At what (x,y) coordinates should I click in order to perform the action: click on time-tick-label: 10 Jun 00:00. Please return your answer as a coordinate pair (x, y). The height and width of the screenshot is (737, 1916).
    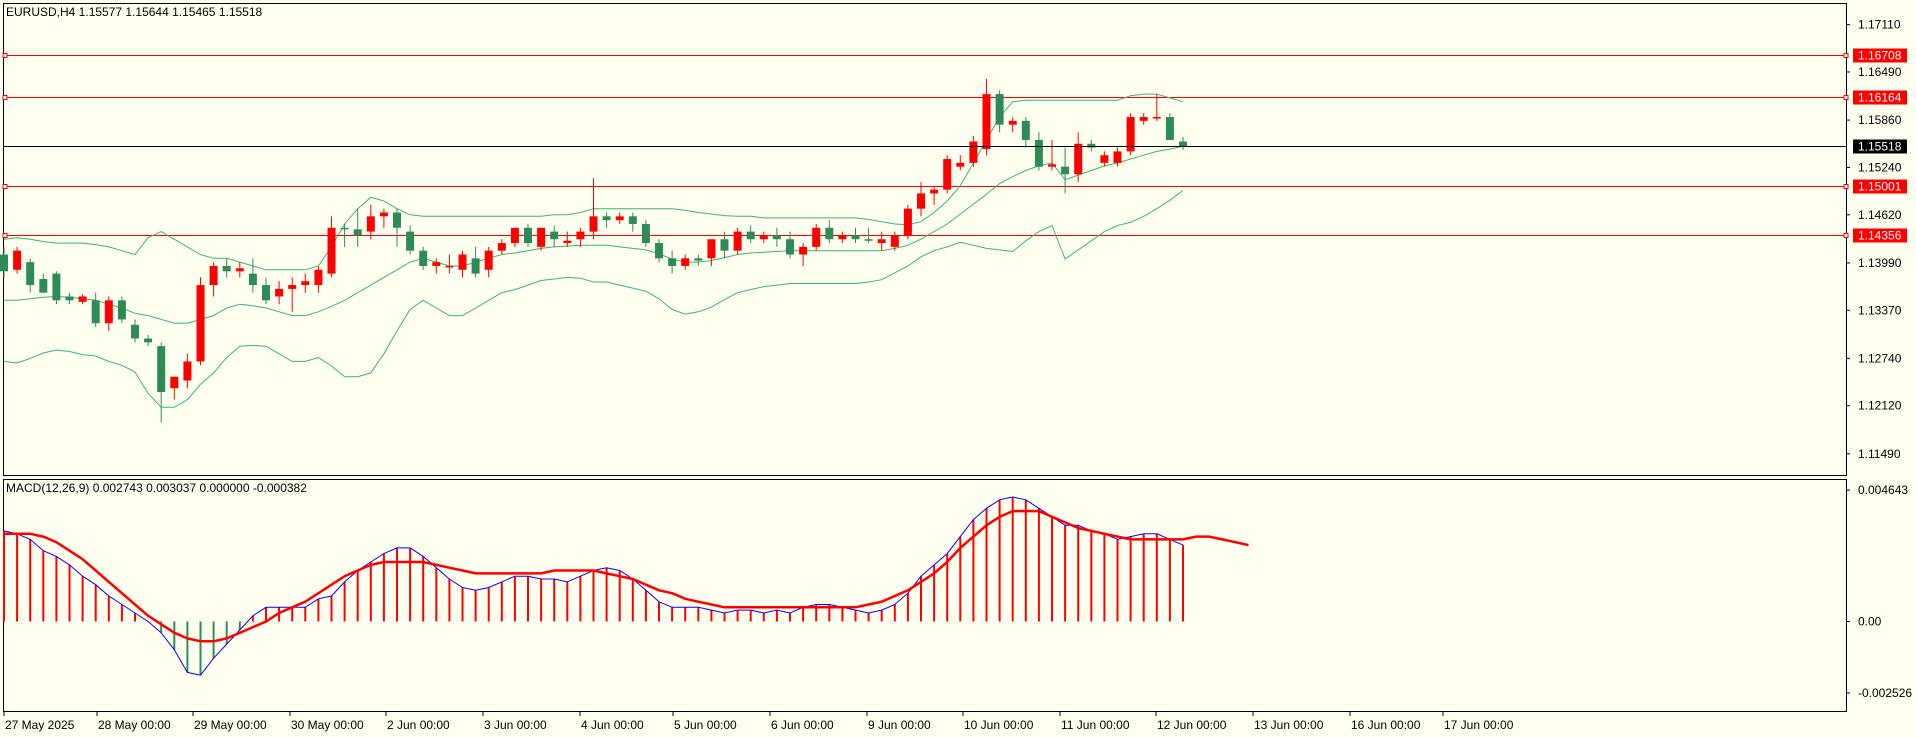
    Looking at the image, I should click on (999, 725).